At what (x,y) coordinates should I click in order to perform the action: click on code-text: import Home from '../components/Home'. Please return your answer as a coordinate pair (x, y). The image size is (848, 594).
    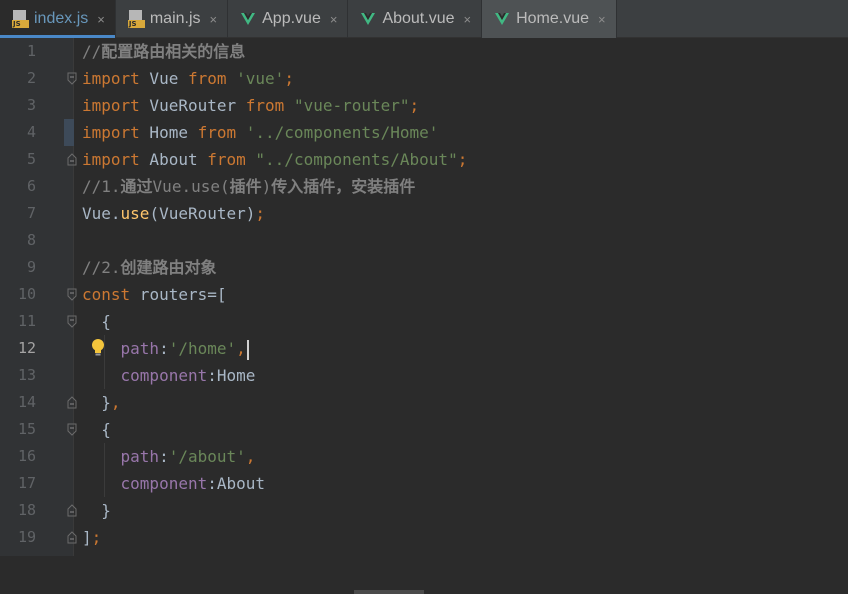
    Looking at the image, I should click on (260, 132).